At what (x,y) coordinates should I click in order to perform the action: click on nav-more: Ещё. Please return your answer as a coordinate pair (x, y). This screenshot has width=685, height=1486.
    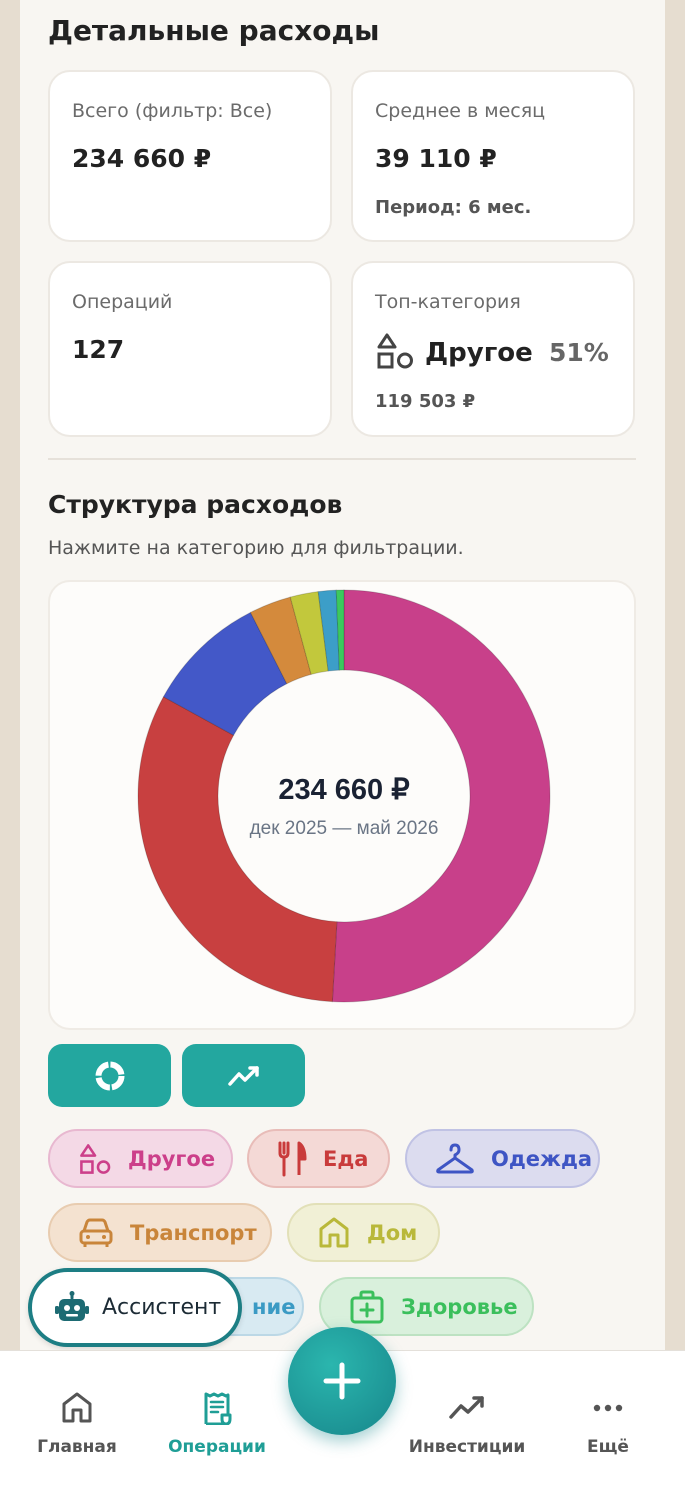
    Looking at the image, I should click on (608, 1424).